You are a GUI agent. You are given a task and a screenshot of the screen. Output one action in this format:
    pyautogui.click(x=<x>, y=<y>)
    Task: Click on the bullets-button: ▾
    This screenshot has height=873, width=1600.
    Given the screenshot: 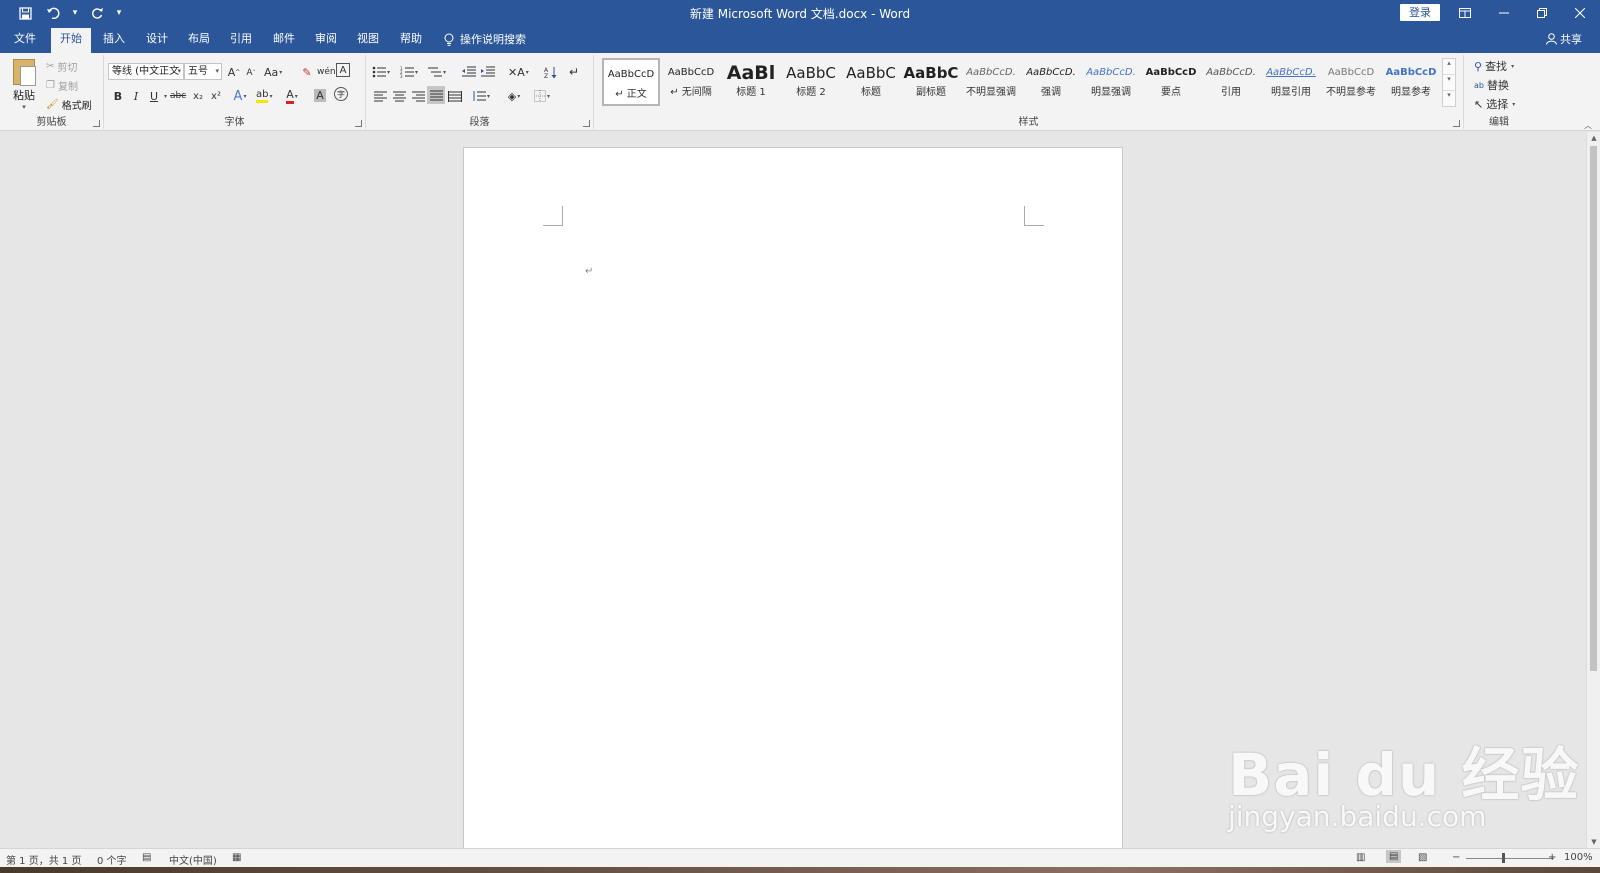 What is the action you would take?
    pyautogui.click(x=381, y=72)
    